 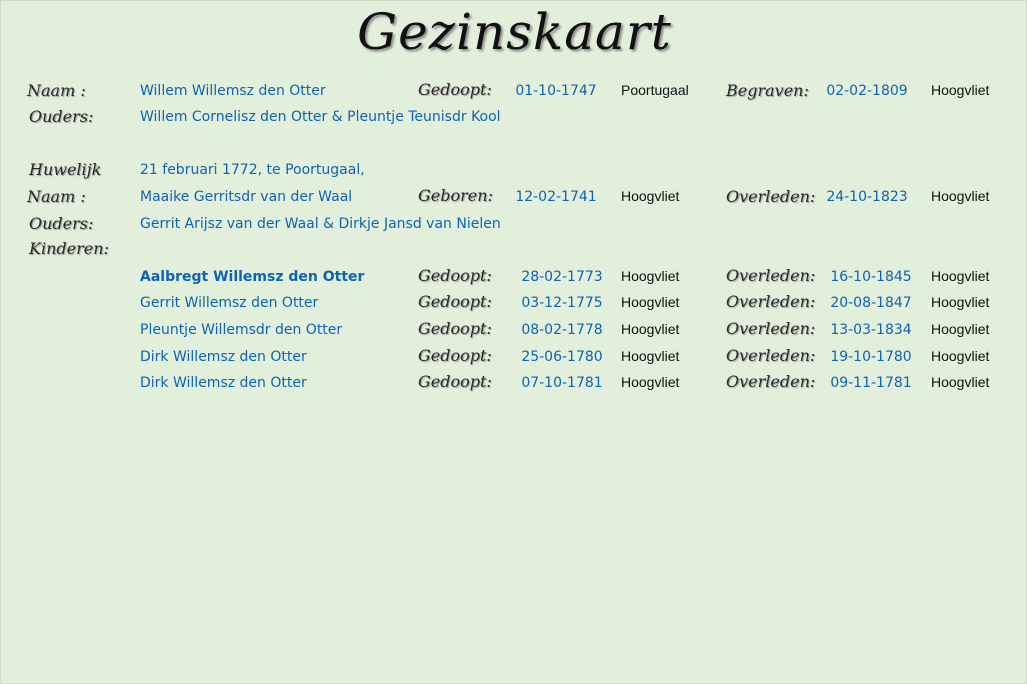 I want to click on child-baptized-date: 28-02-1773, so click(x=562, y=277).